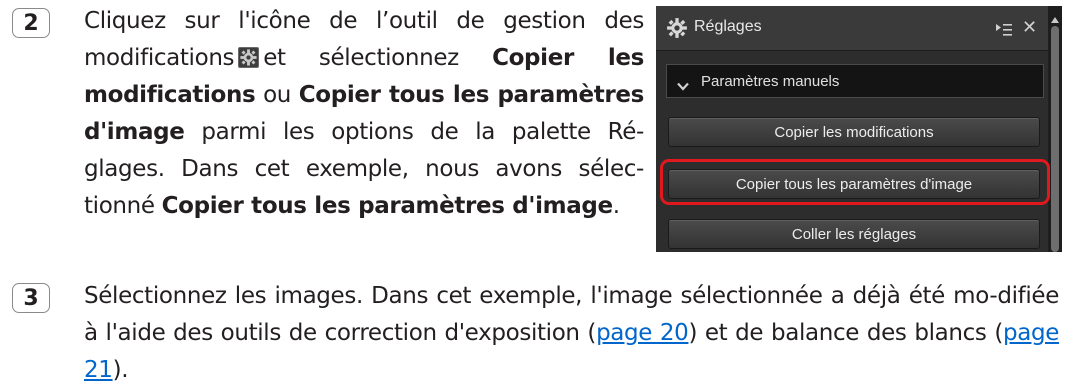 Image resolution: width=1074 pixels, height=389 pixels. What do you see at coordinates (1055, 139) in the screenshot?
I see `scrollbar-thumb` at bounding box center [1055, 139].